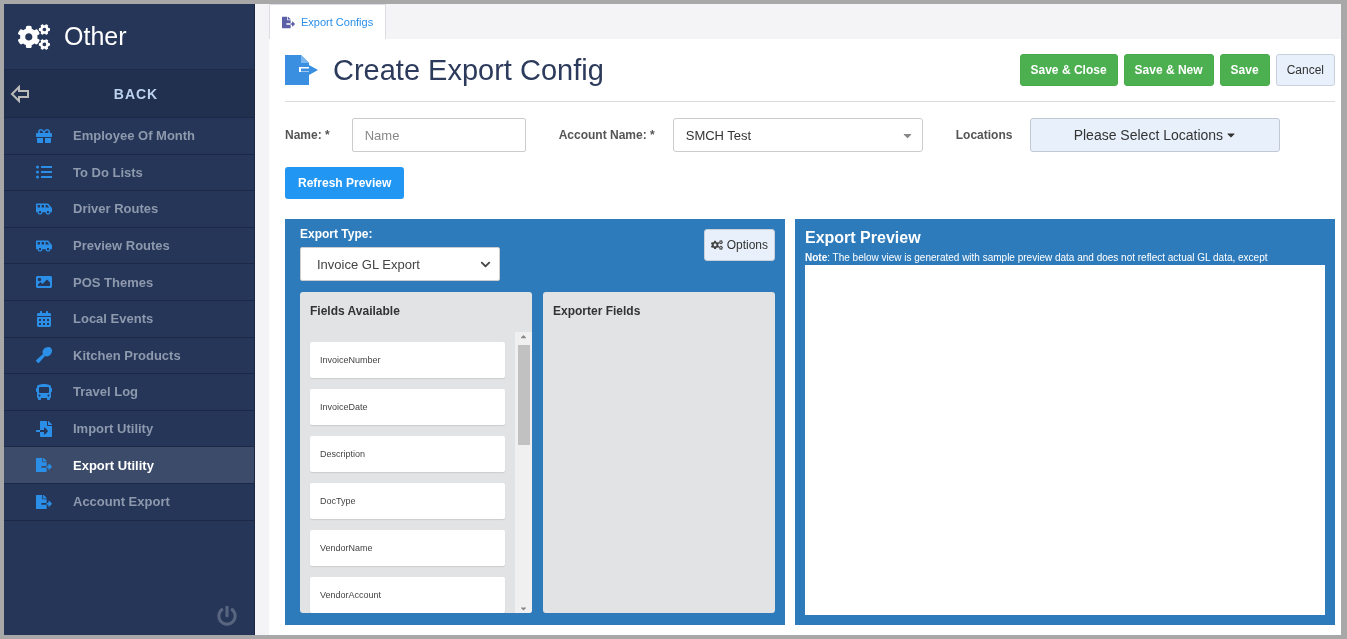 This screenshot has height=639, width=1347. Describe the element at coordinates (355, 311) in the screenshot. I see `panel-title: Fields Available` at that location.